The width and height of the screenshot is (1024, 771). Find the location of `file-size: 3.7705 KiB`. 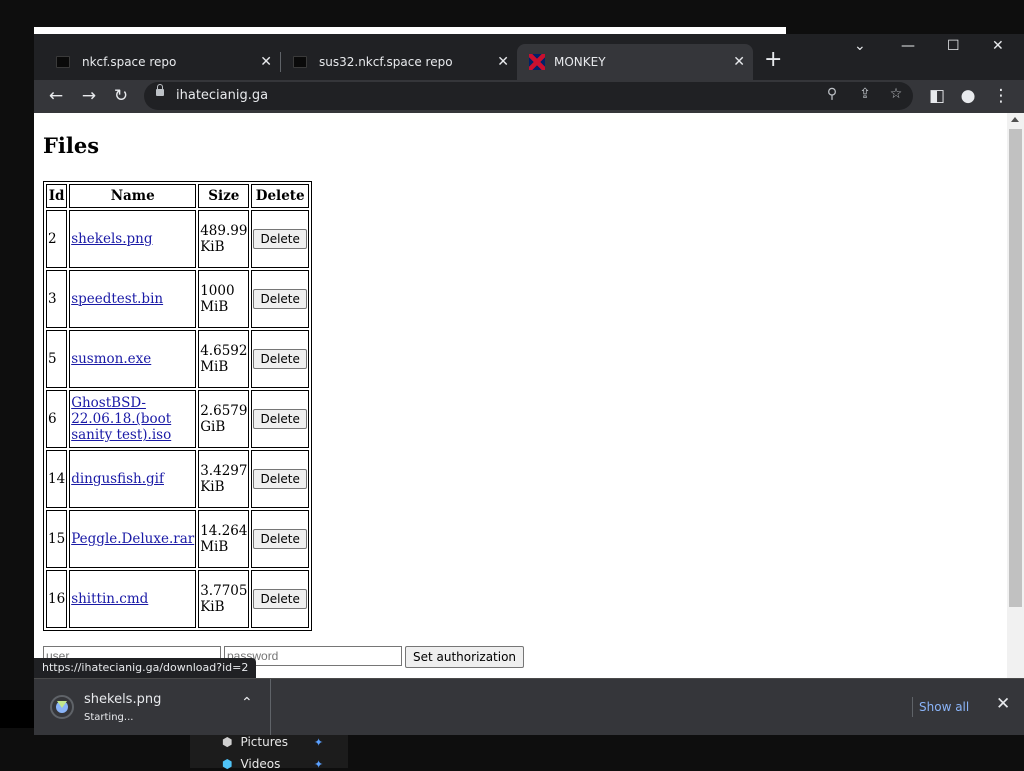

file-size: 3.7705 KiB is located at coordinates (224, 599).